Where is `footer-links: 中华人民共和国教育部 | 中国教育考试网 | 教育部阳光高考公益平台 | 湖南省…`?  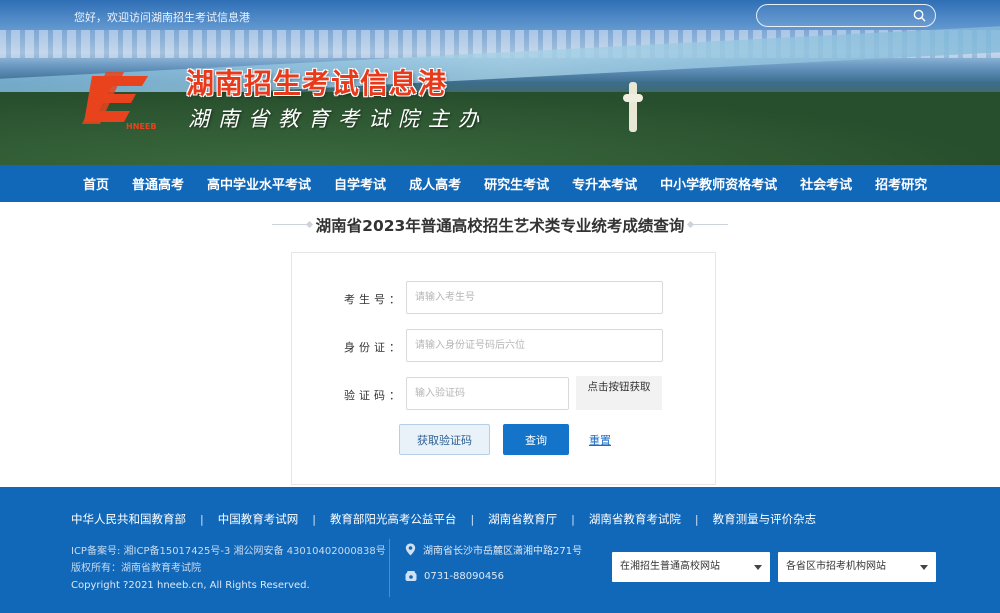 footer-links: 中华人民共和国教育部 | 中国教育考试网 | 教育部阳光高考公益平台 | 湖南省… is located at coordinates (443, 519).